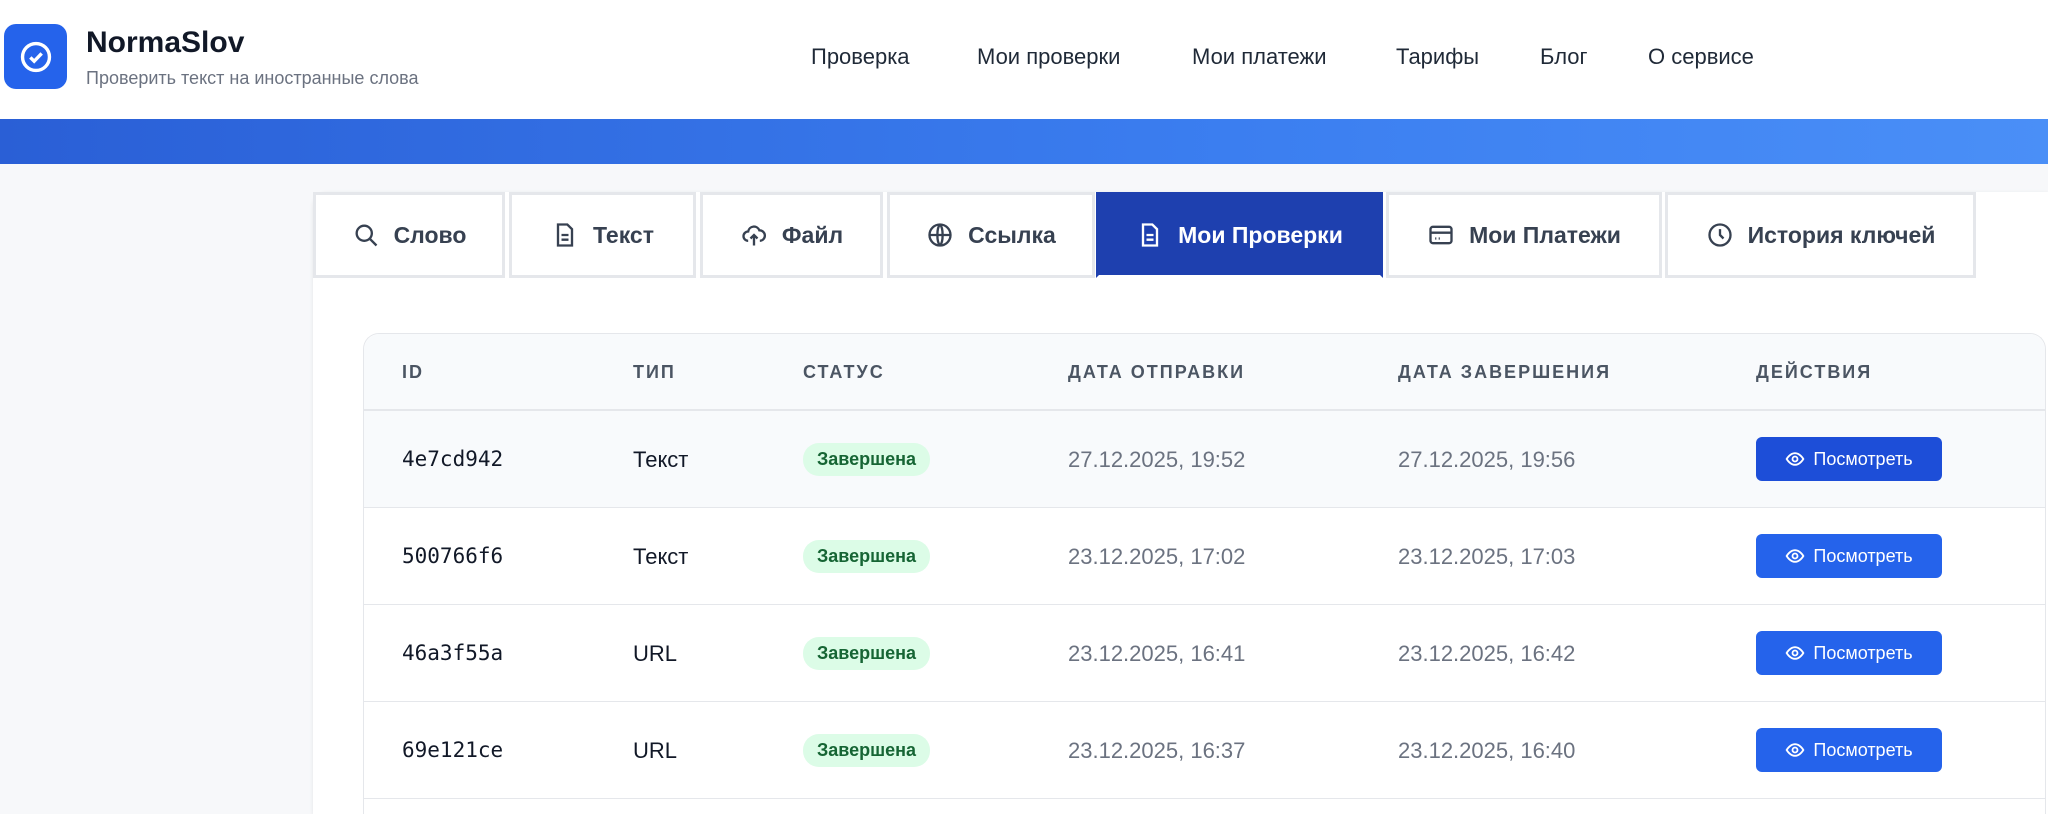 This screenshot has height=814, width=2048. Describe the element at coordinates (1814, 372) in the screenshot. I see `header-actions: ДЕЙСТВИЯ` at that location.